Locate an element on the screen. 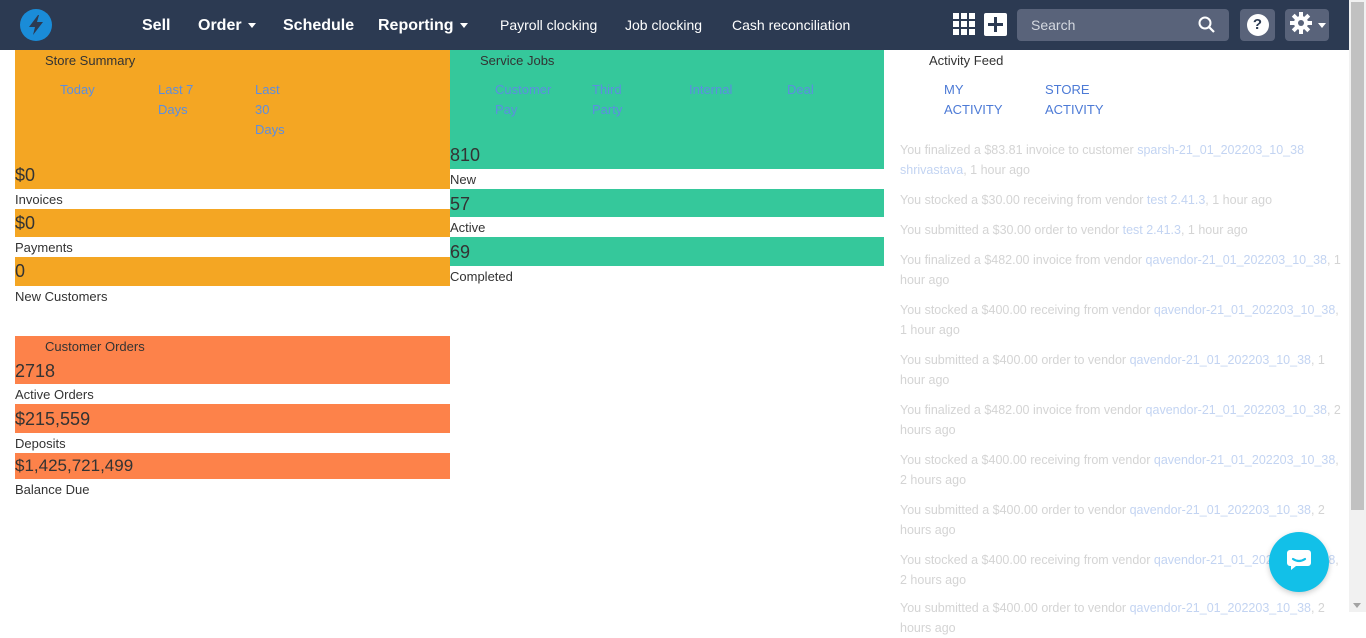 The height and width of the screenshot is (638, 1366). active-orders-label: Active Orders is located at coordinates (54, 394).